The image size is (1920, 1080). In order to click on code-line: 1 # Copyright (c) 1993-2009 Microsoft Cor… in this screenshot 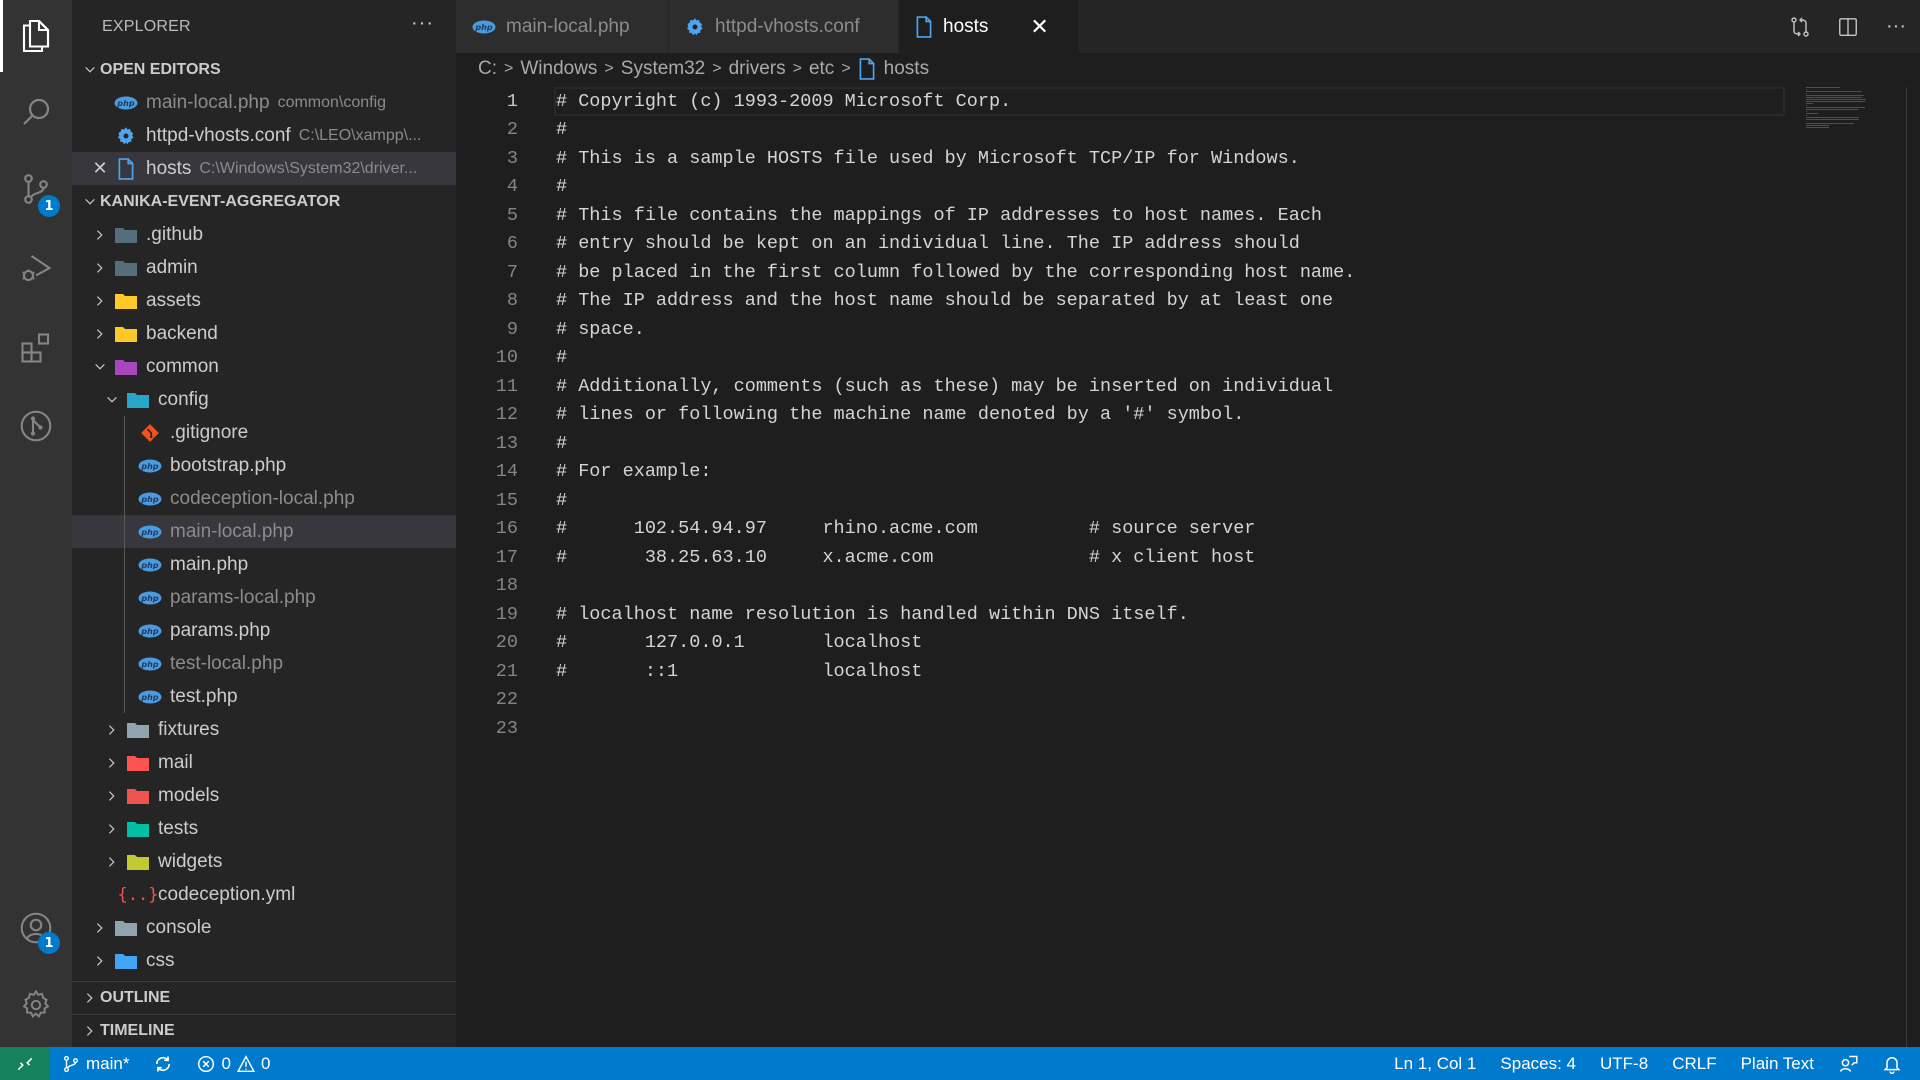, I will do `click(1188, 101)`.